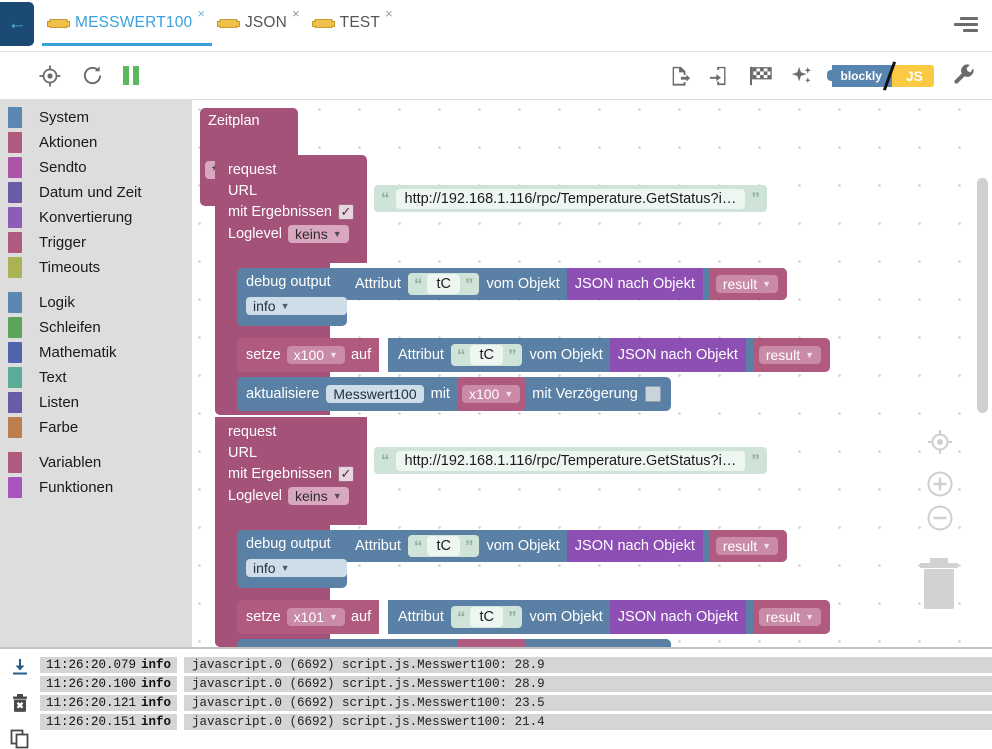  I want to click on zoom-out-button, so click(940, 520).